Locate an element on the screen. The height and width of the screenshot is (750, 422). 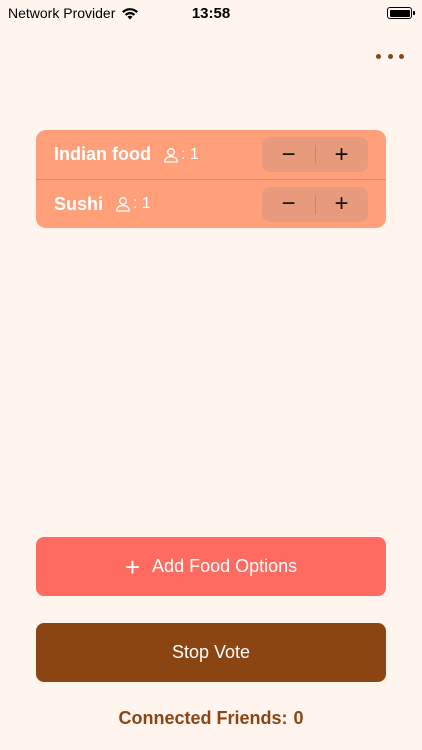
more-options-button is located at coordinates (390, 56).